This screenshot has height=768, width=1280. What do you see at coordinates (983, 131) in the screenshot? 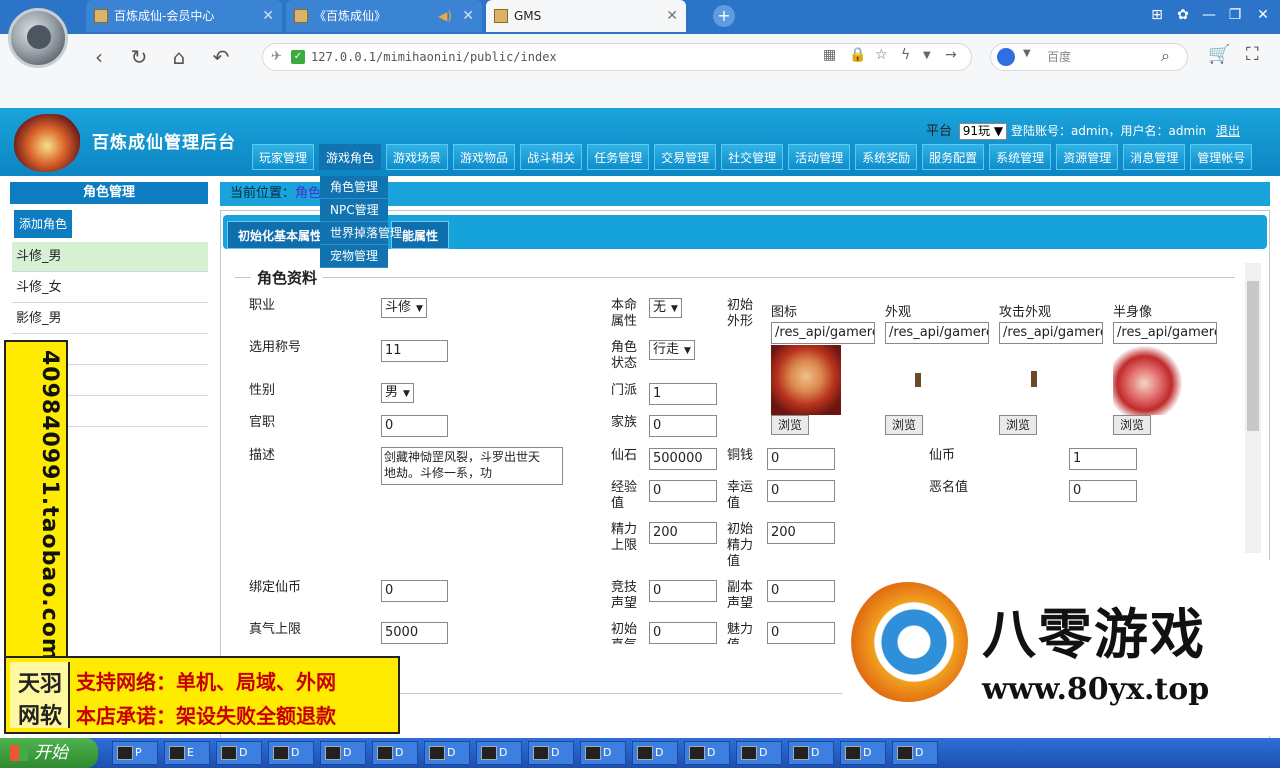
I see `platform-select: 91玩 ▼` at bounding box center [983, 131].